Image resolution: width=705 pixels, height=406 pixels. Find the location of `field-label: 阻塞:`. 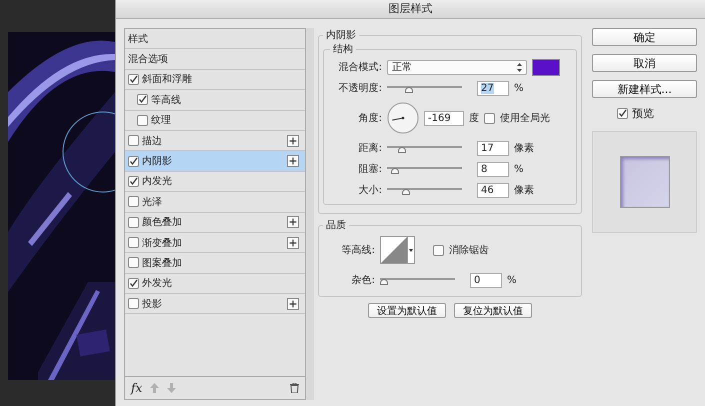

field-label: 阻塞: is located at coordinates (370, 169).